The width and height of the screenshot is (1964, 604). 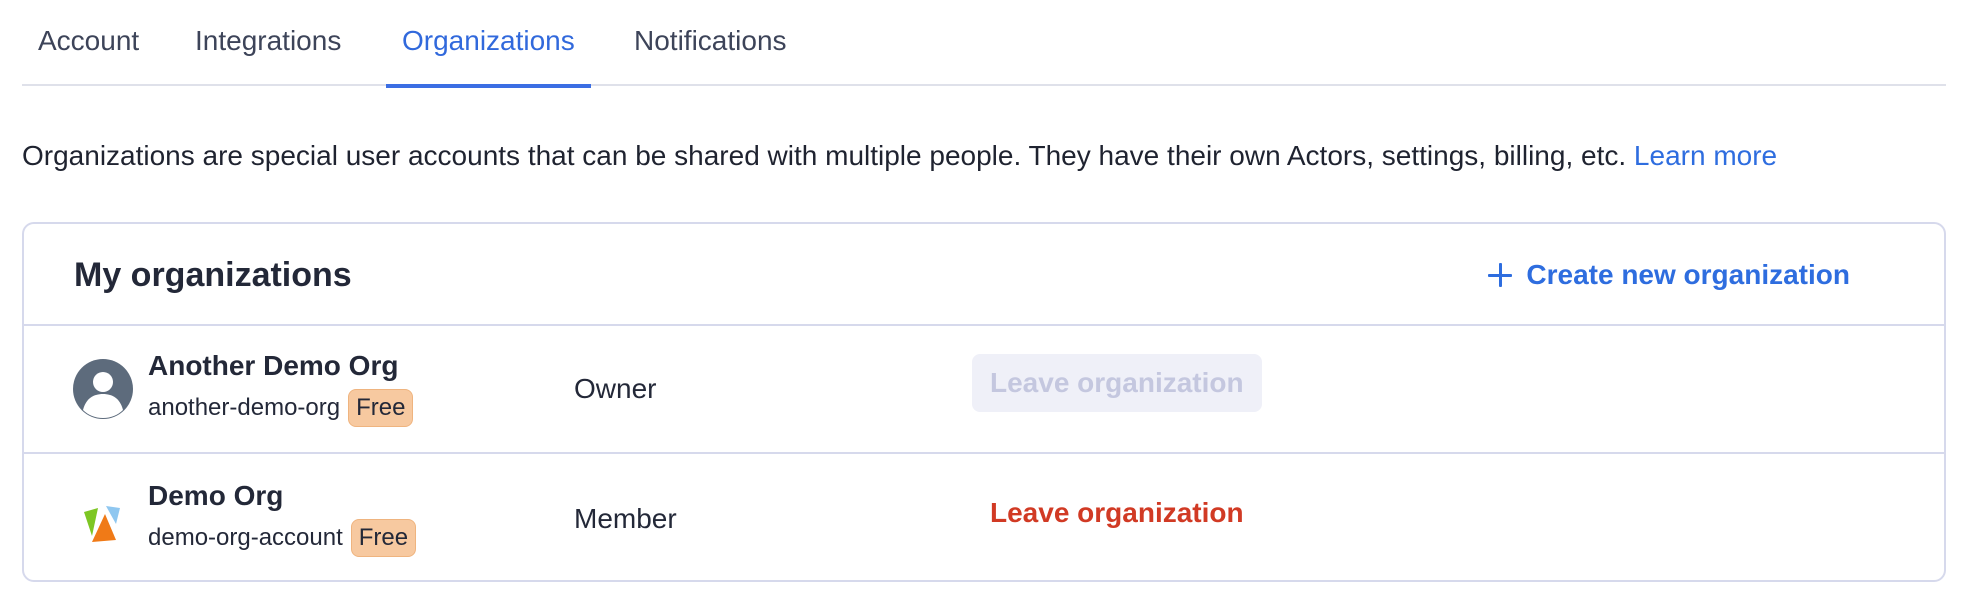 I want to click on create-organization-label: Create new organization, so click(x=1688, y=274).